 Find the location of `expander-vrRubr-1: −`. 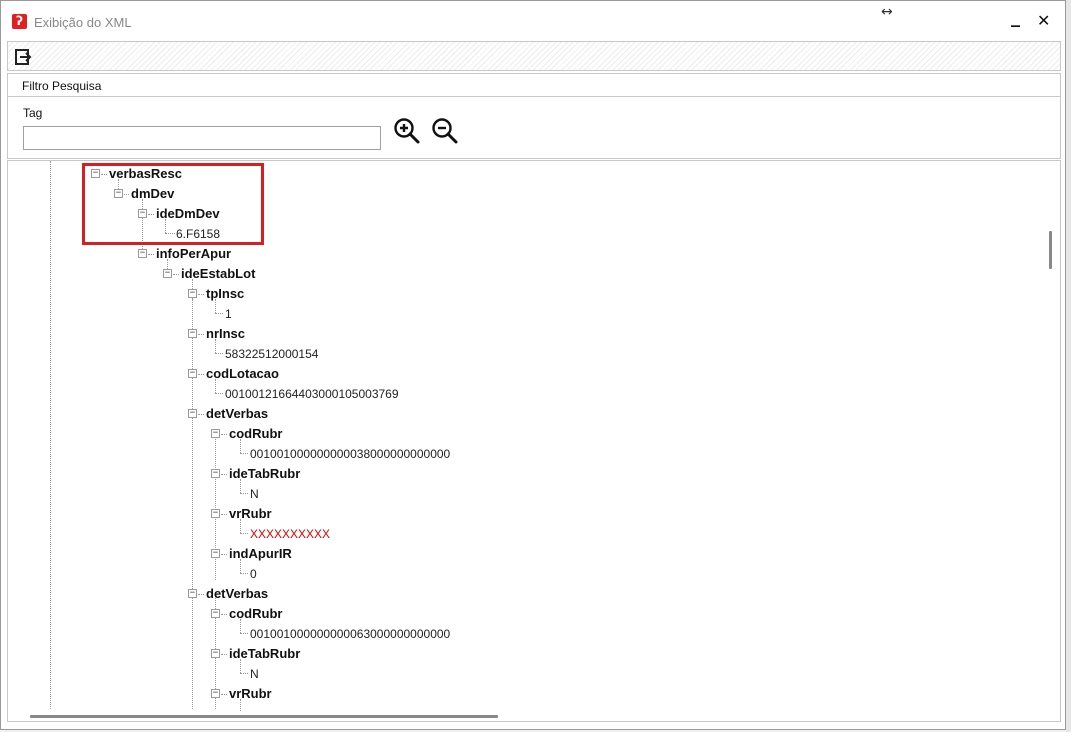

expander-vrRubr-1: − is located at coordinates (215, 513).